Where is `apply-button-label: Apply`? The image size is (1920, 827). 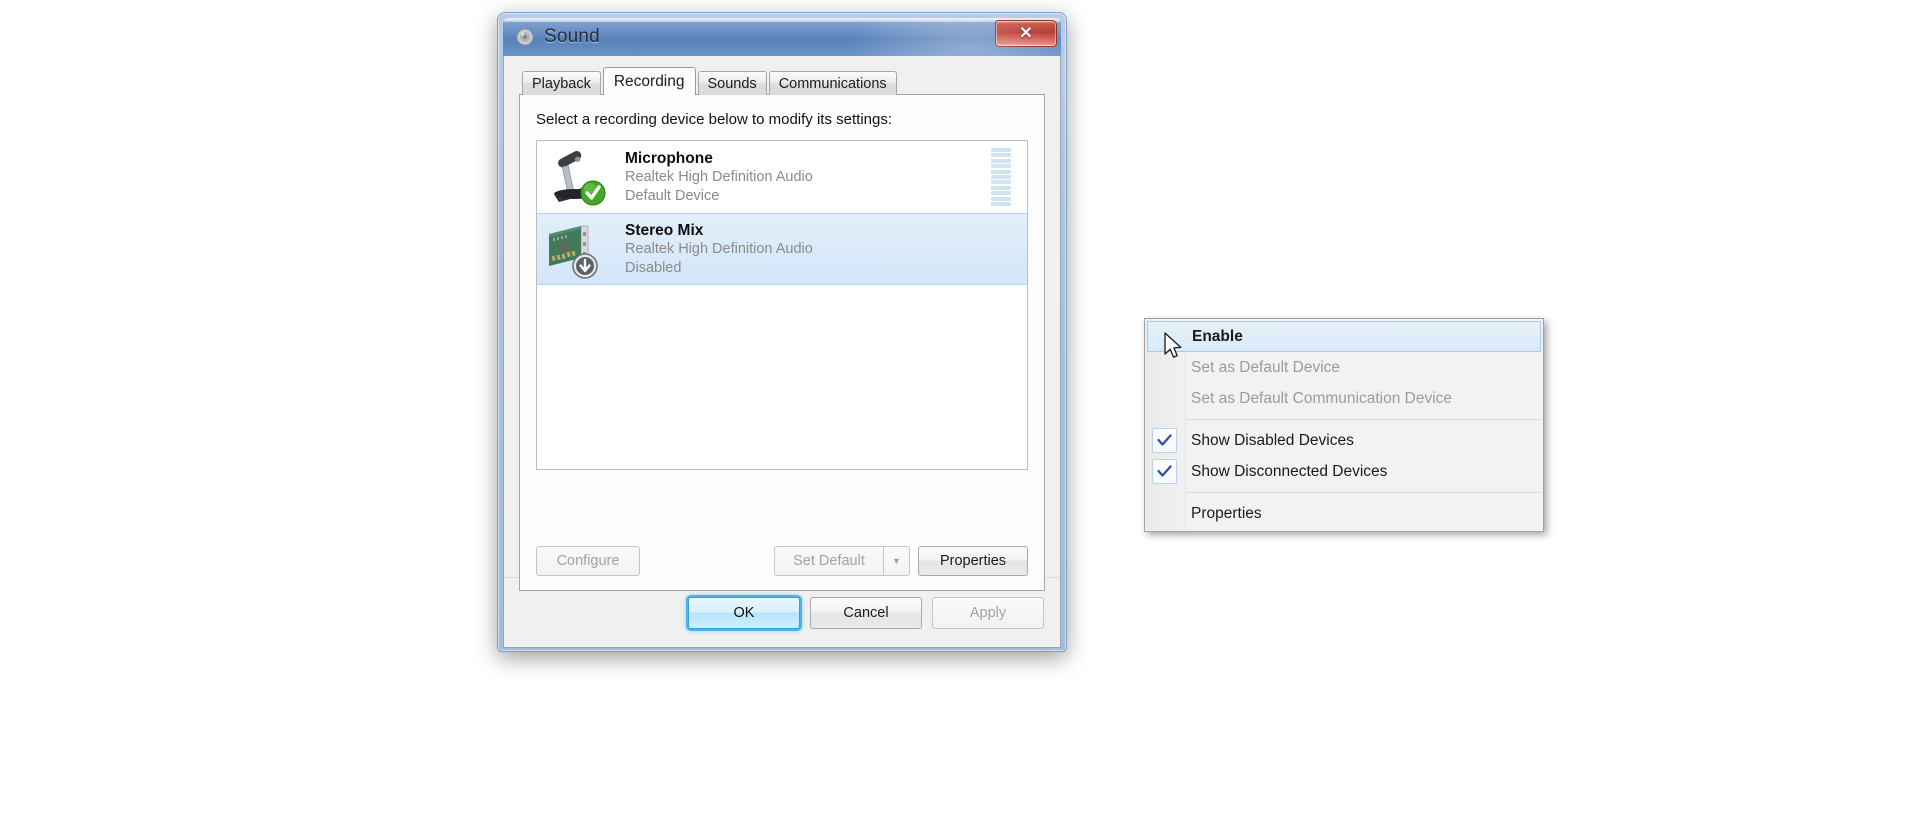
apply-button-label: Apply is located at coordinates (988, 612).